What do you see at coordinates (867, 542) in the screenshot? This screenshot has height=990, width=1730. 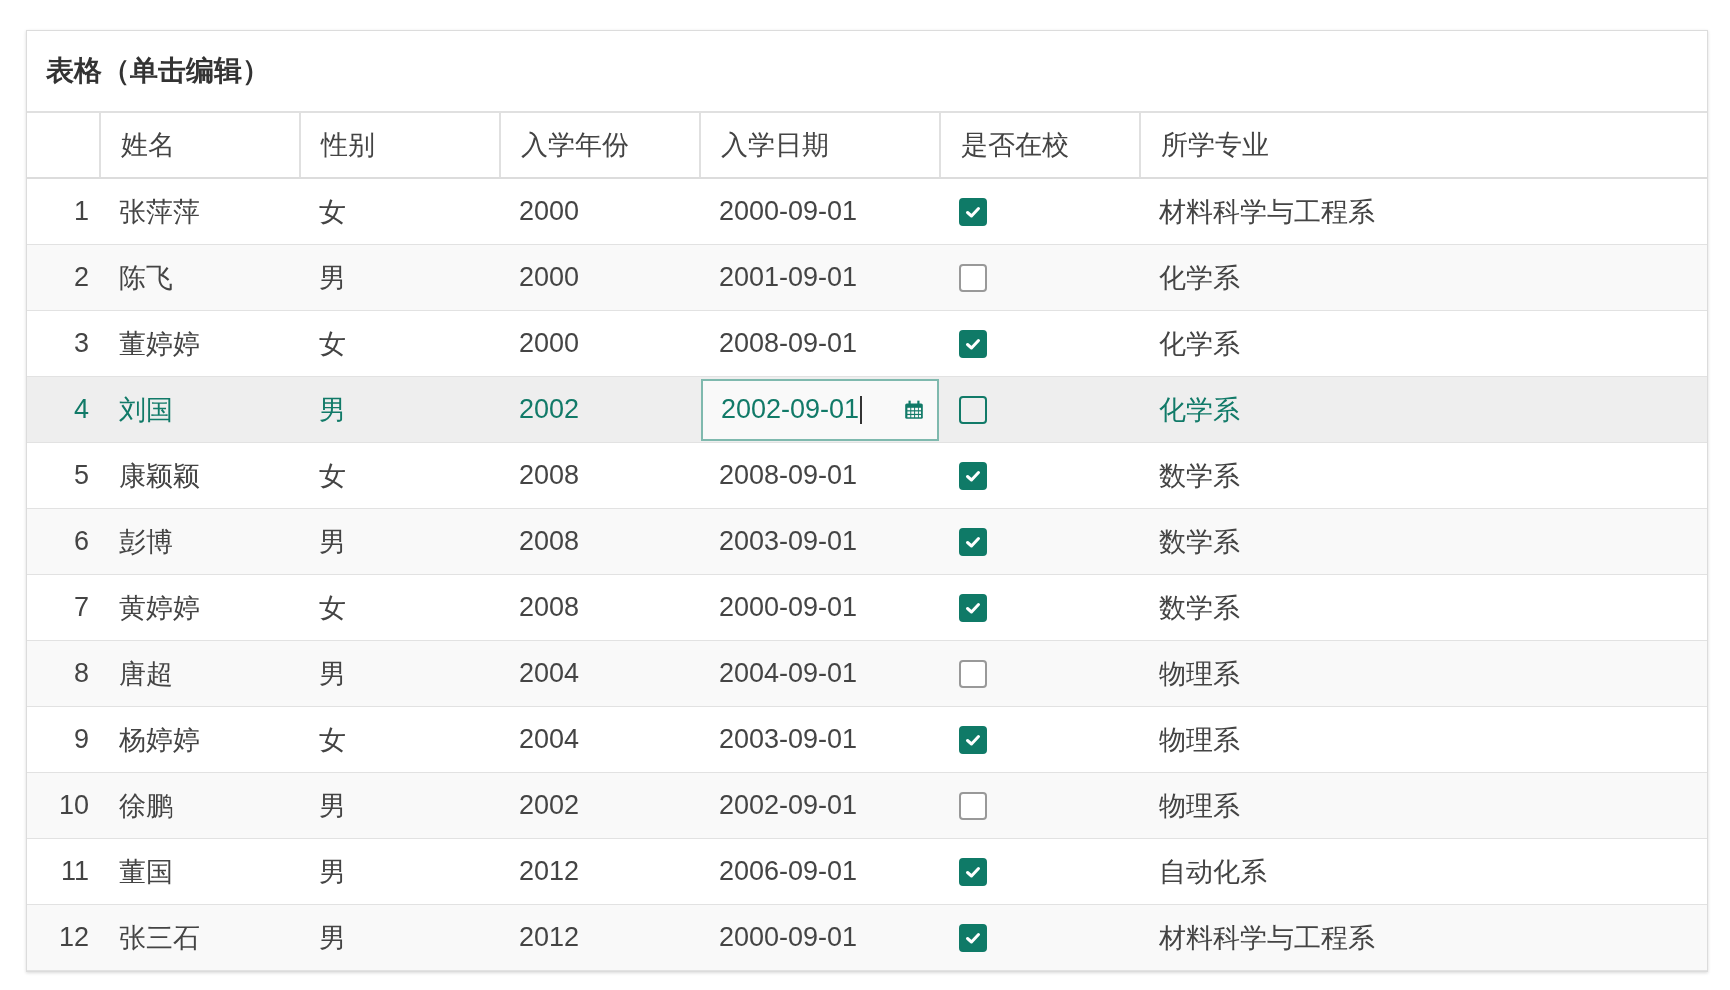 I see `table-row: 6 彭博 男 2008 2003-09-01 数学系` at bounding box center [867, 542].